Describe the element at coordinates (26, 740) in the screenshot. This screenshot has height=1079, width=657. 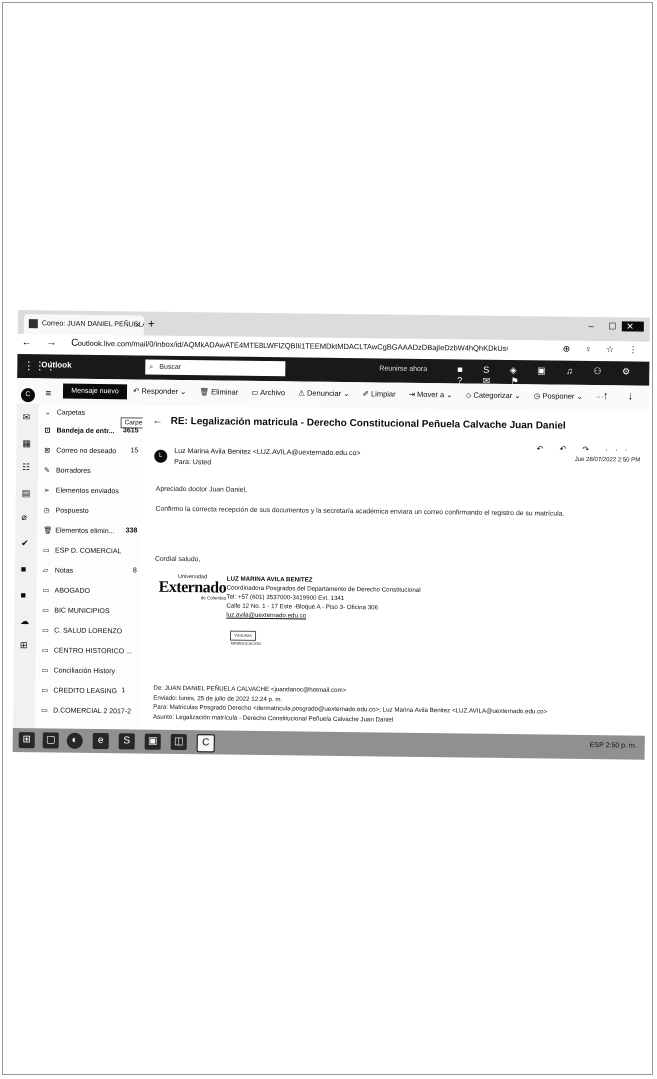
I see `windows-start-icon: ⊞` at that location.